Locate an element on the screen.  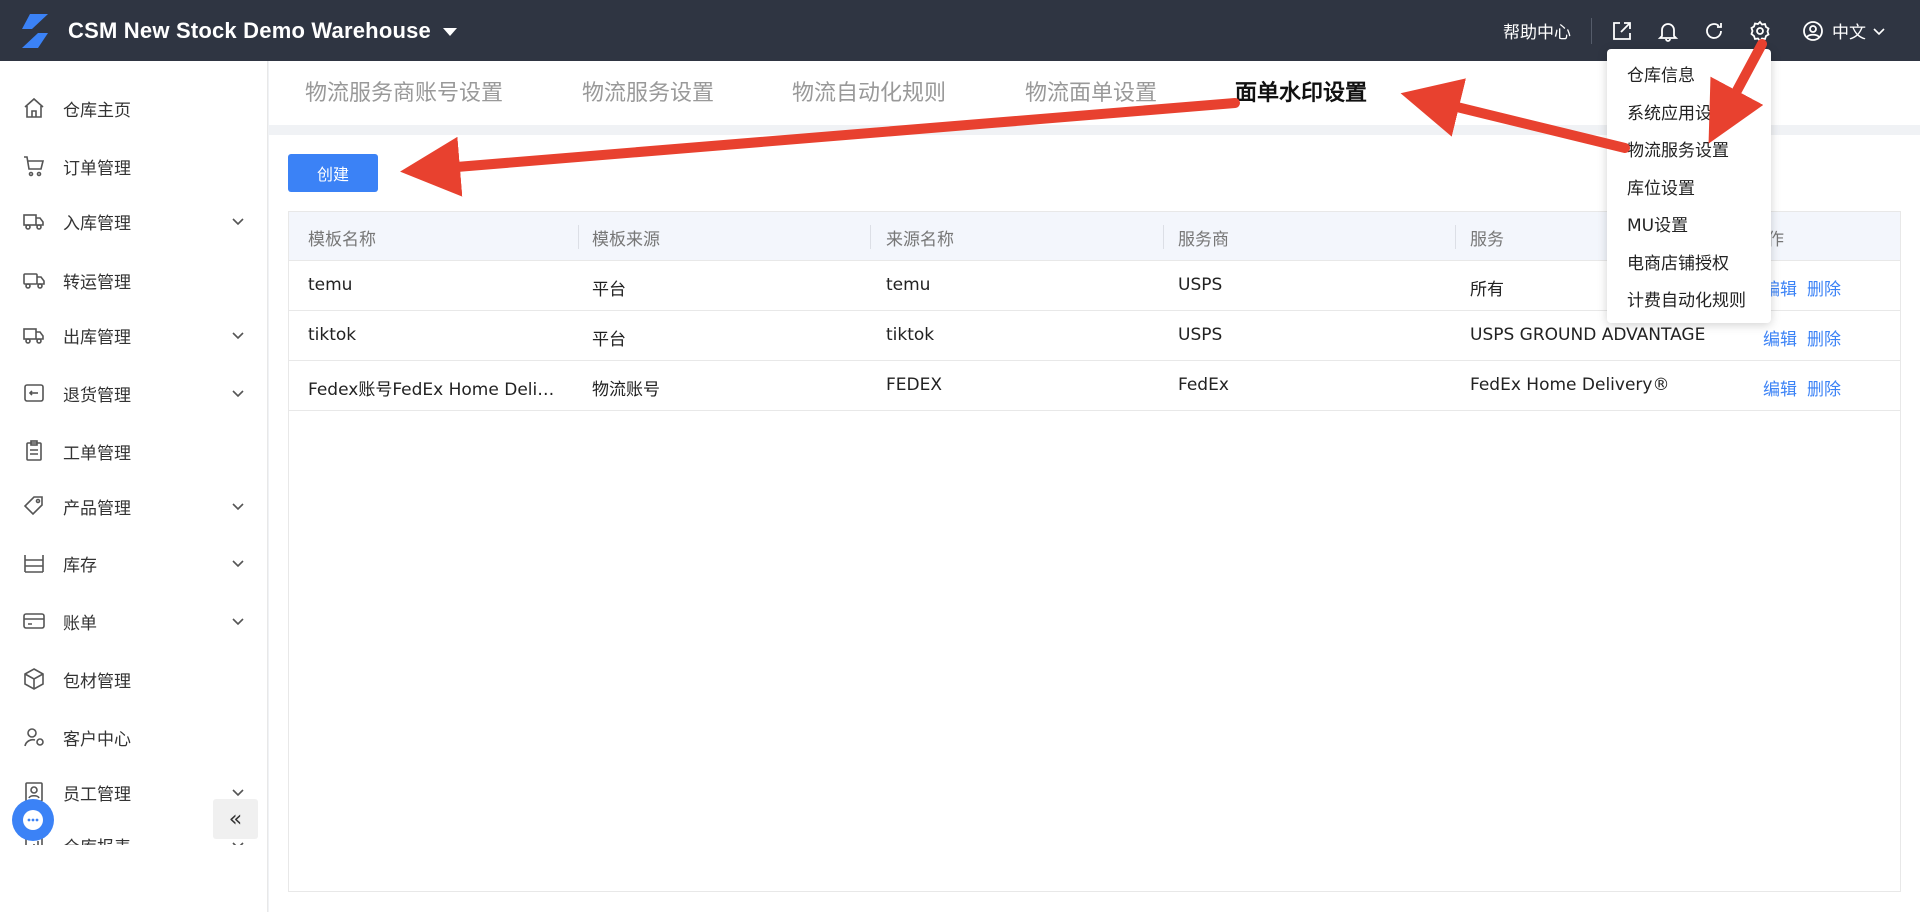
home-icon is located at coordinates (34, 107).